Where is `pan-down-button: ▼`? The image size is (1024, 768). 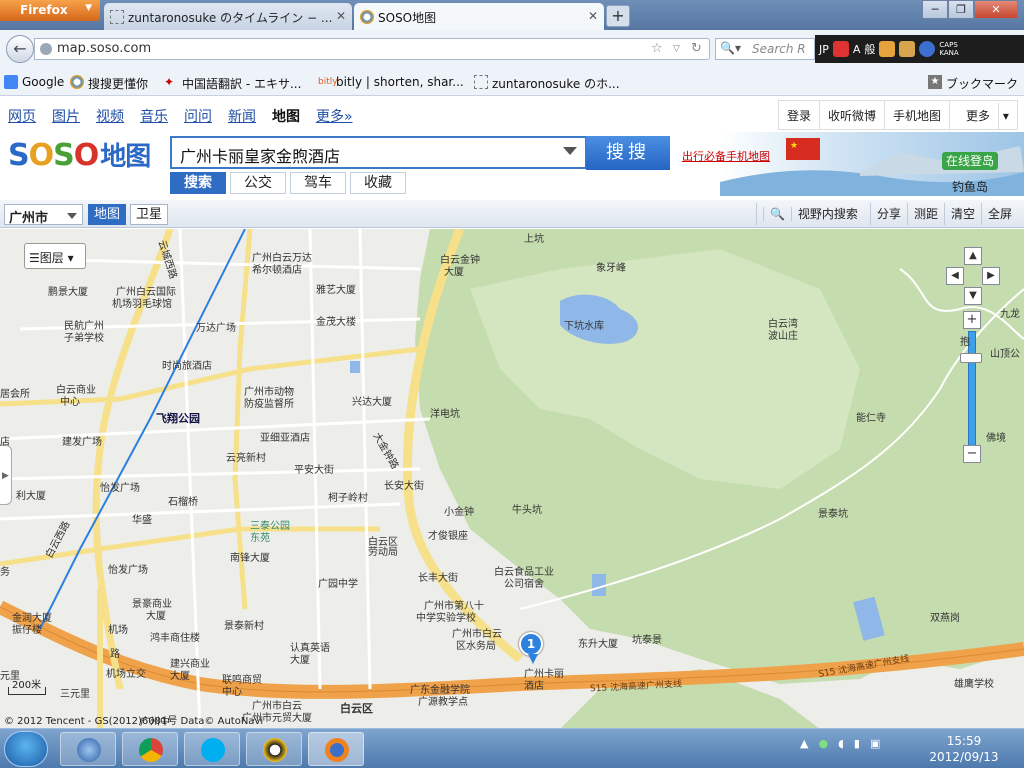 pan-down-button: ▼ is located at coordinates (973, 296).